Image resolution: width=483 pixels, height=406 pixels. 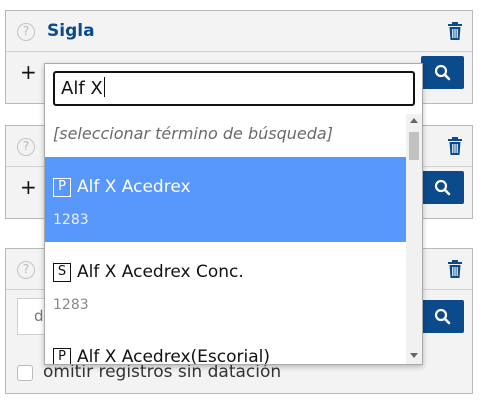 What do you see at coordinates (104, 87) in the screenshot?
I see `text-caret` at bounding box center [104, 87].